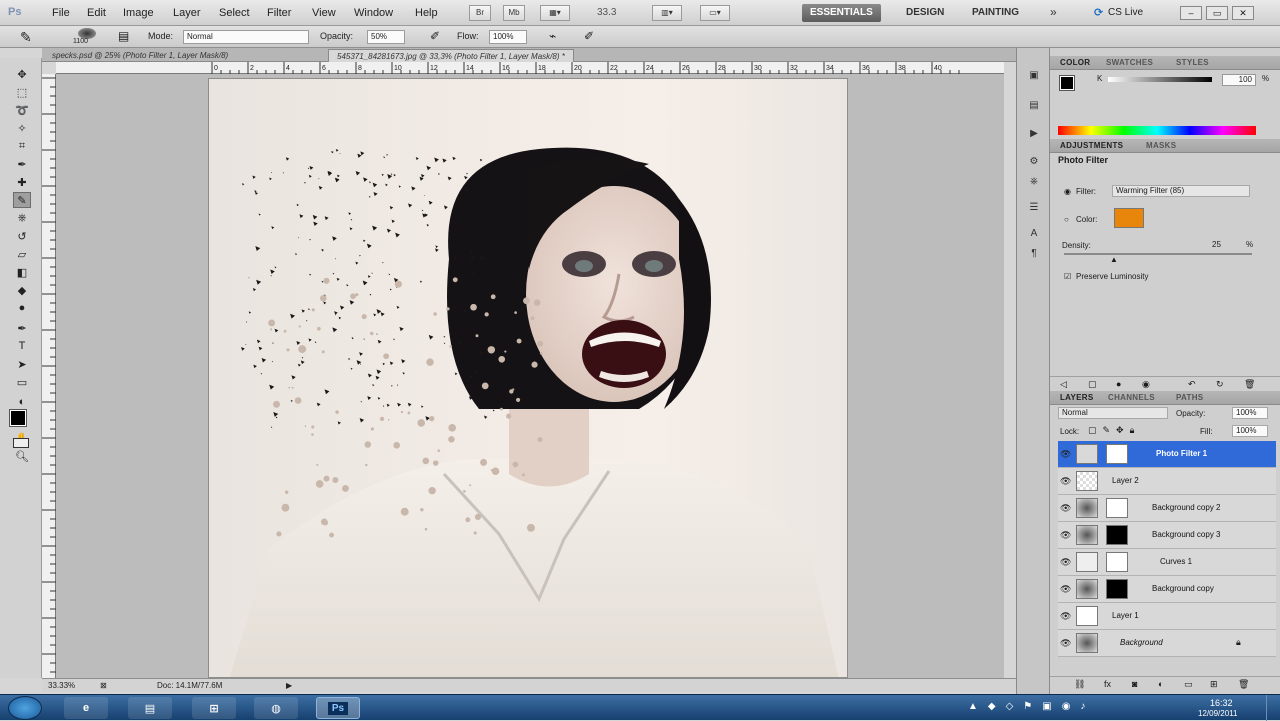  What do you see at coordinates (1114, 259) in the screenshot?
I see `density-slider-thumb-icon: ▲` at bounding box center [1114, 259].